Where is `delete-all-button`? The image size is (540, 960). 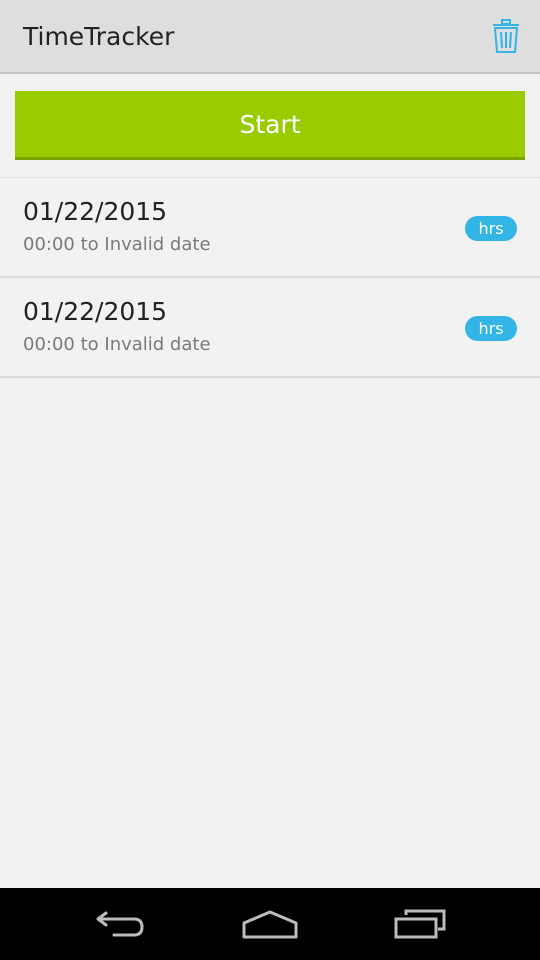
delete-all-button is located at coordinates (506, 36).